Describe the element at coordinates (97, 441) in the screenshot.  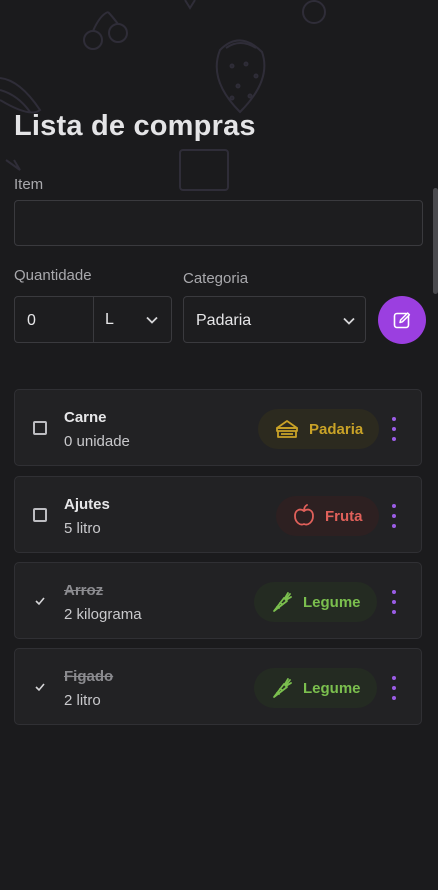
I see `item-quantity: 0 unidade` at that location.